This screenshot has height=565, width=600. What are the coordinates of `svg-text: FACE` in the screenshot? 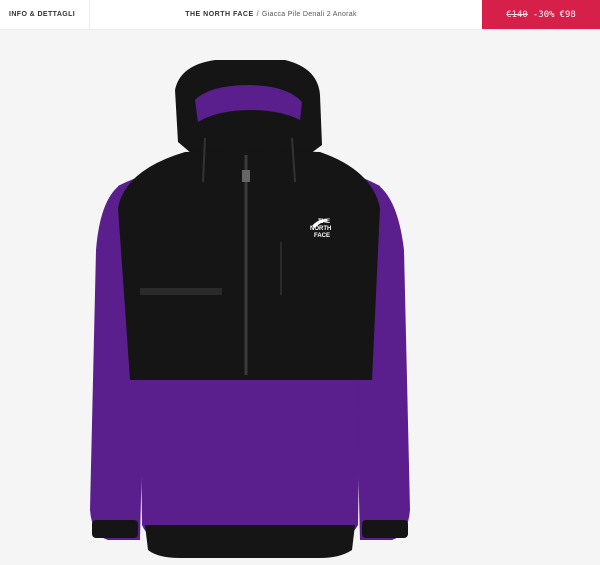 It's located at (322, 236).